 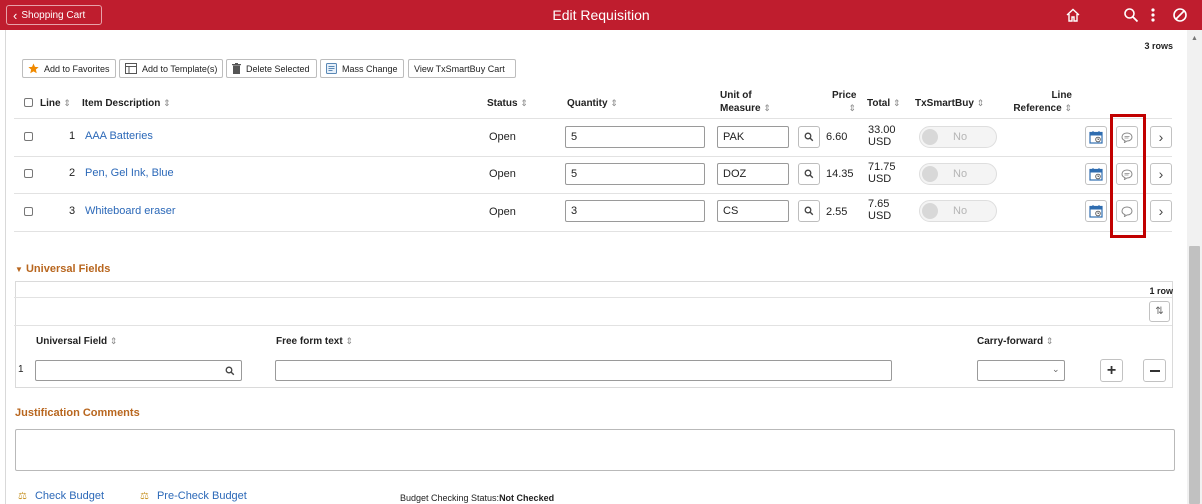 What do you see at coordinates (745, 102) in the screenshot?
I see `unit-of-measure-column-header: Unit of Measure ⇕` at bounding box center [745, 102].